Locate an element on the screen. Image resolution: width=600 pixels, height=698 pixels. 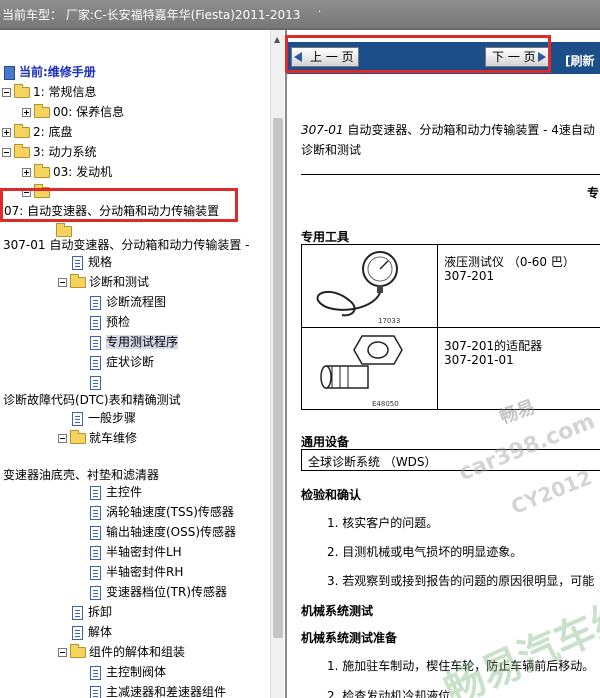
tree-root: 当前:维修手册 is located at coordinates (50, 72).